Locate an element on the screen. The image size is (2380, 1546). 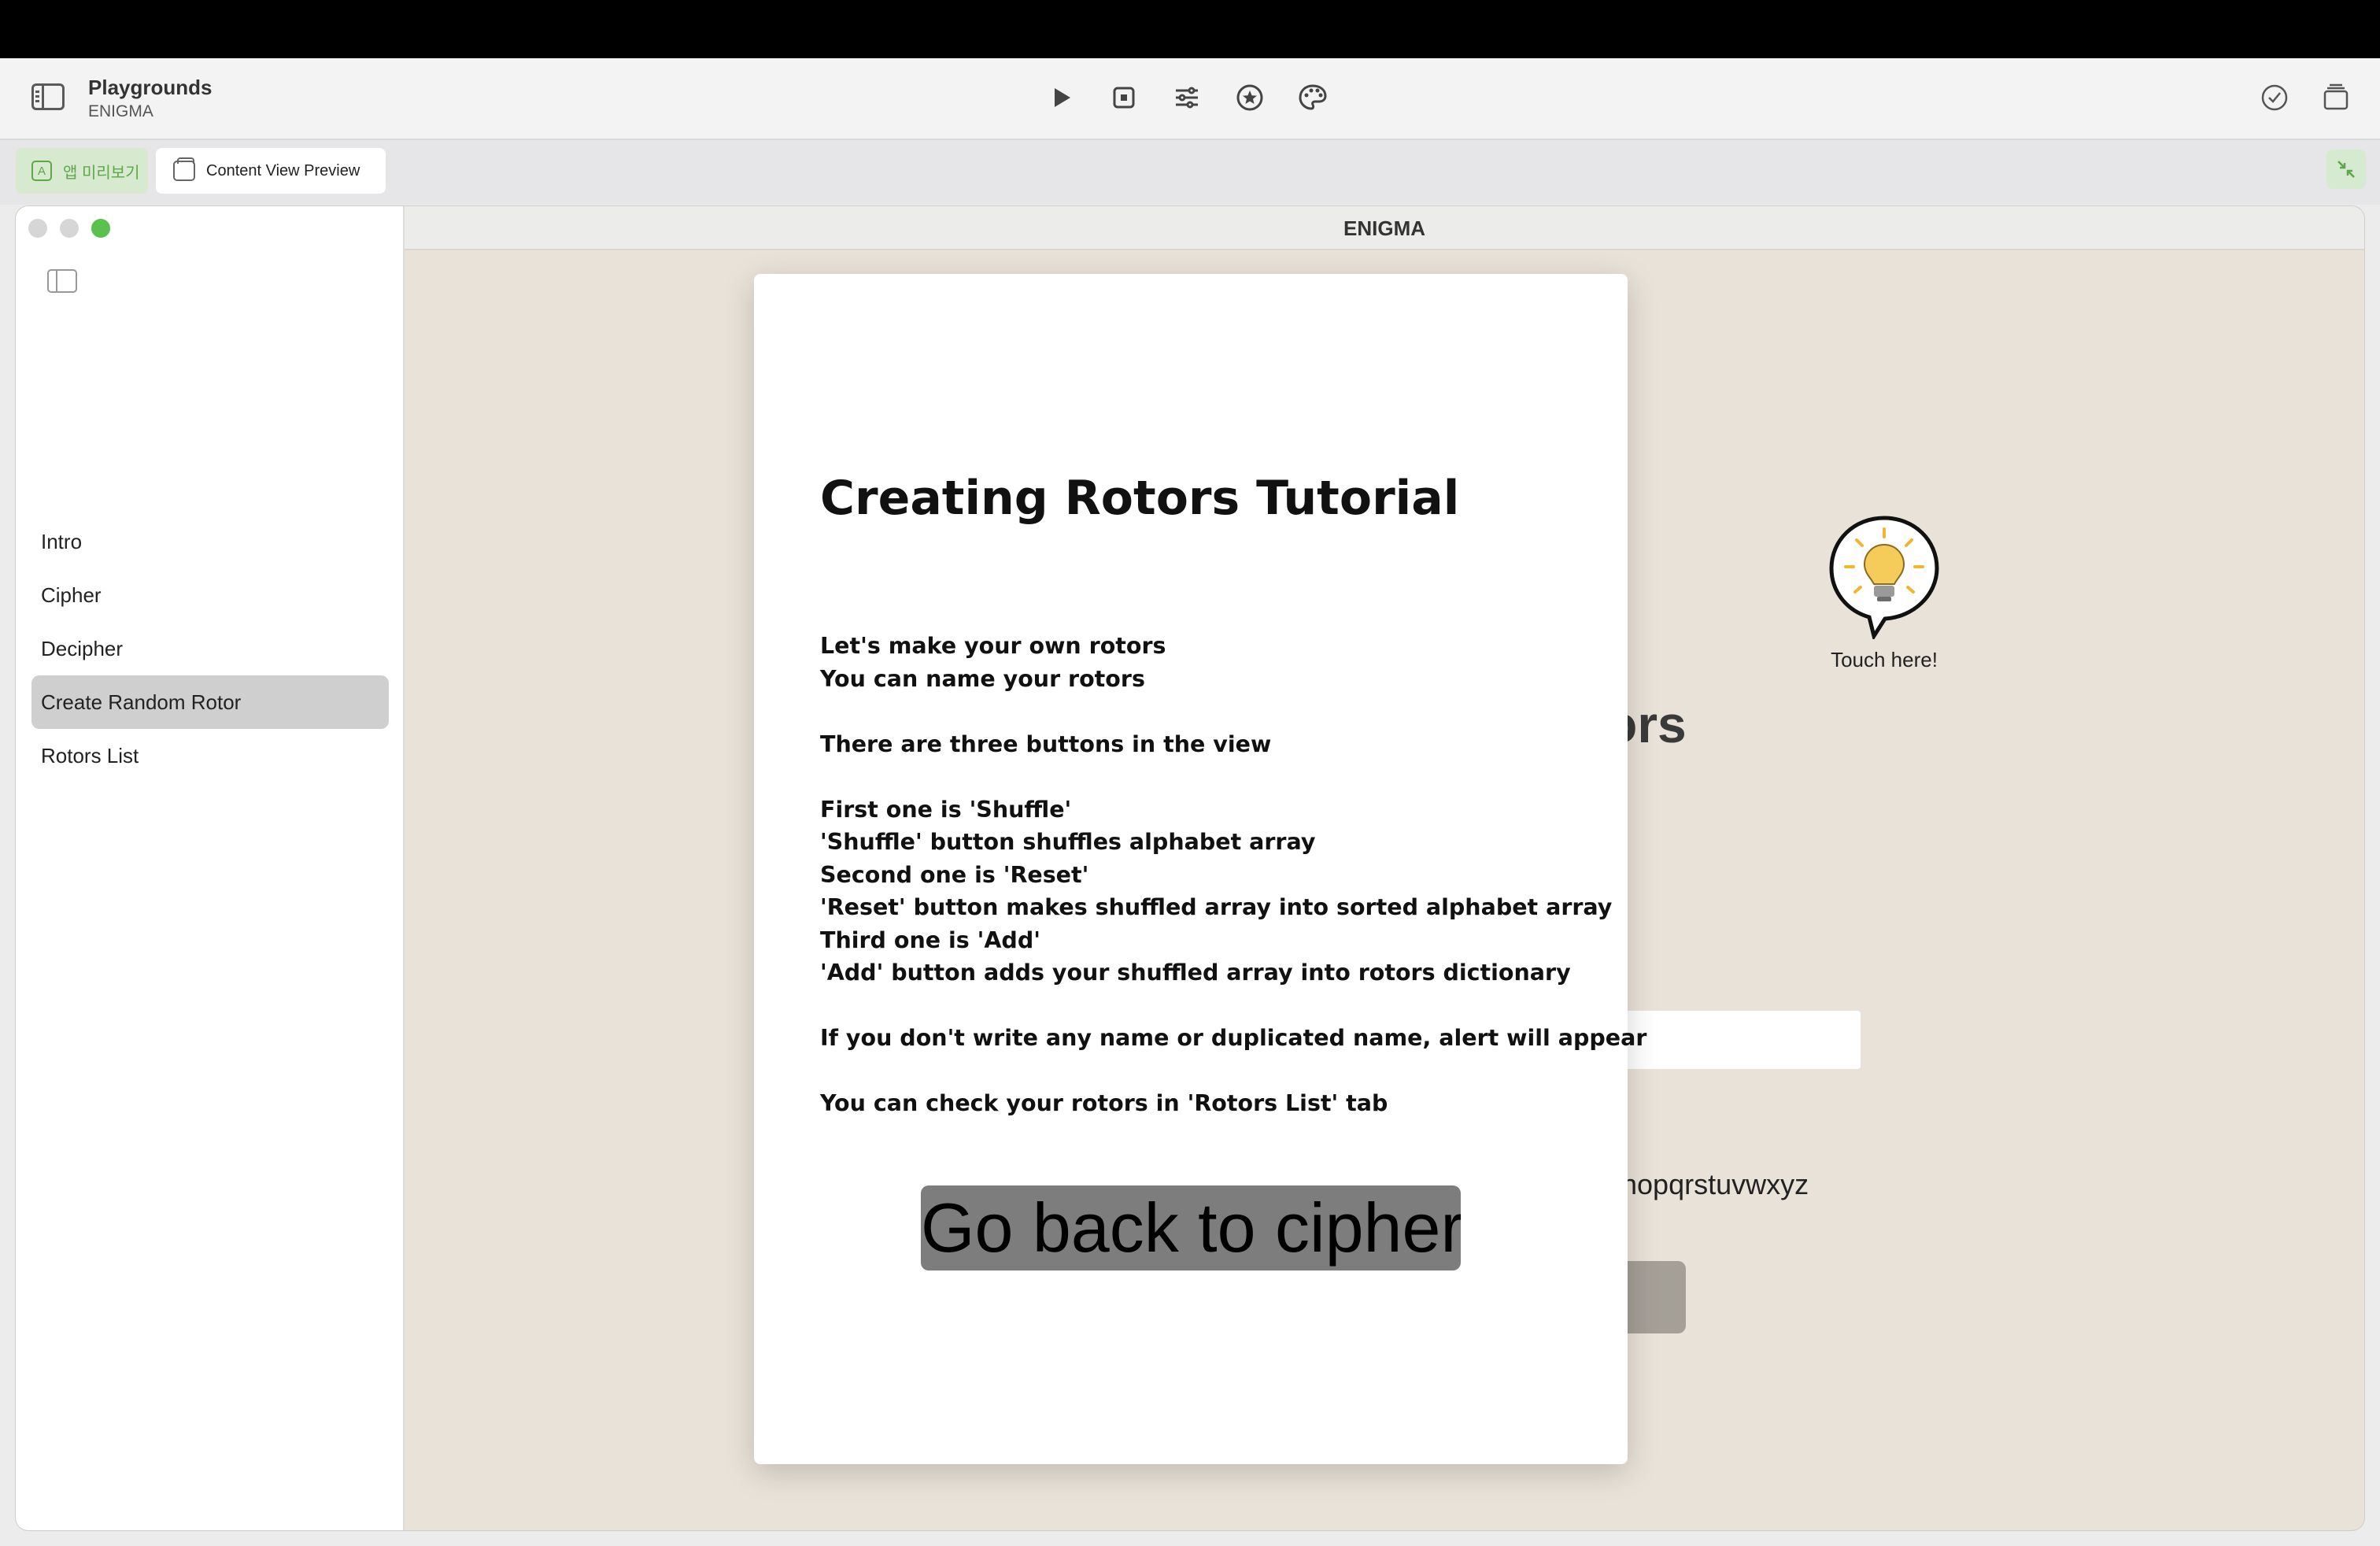
alphabet-text: nopqrstuvwxyz is located at coordinates (1715, 1184).